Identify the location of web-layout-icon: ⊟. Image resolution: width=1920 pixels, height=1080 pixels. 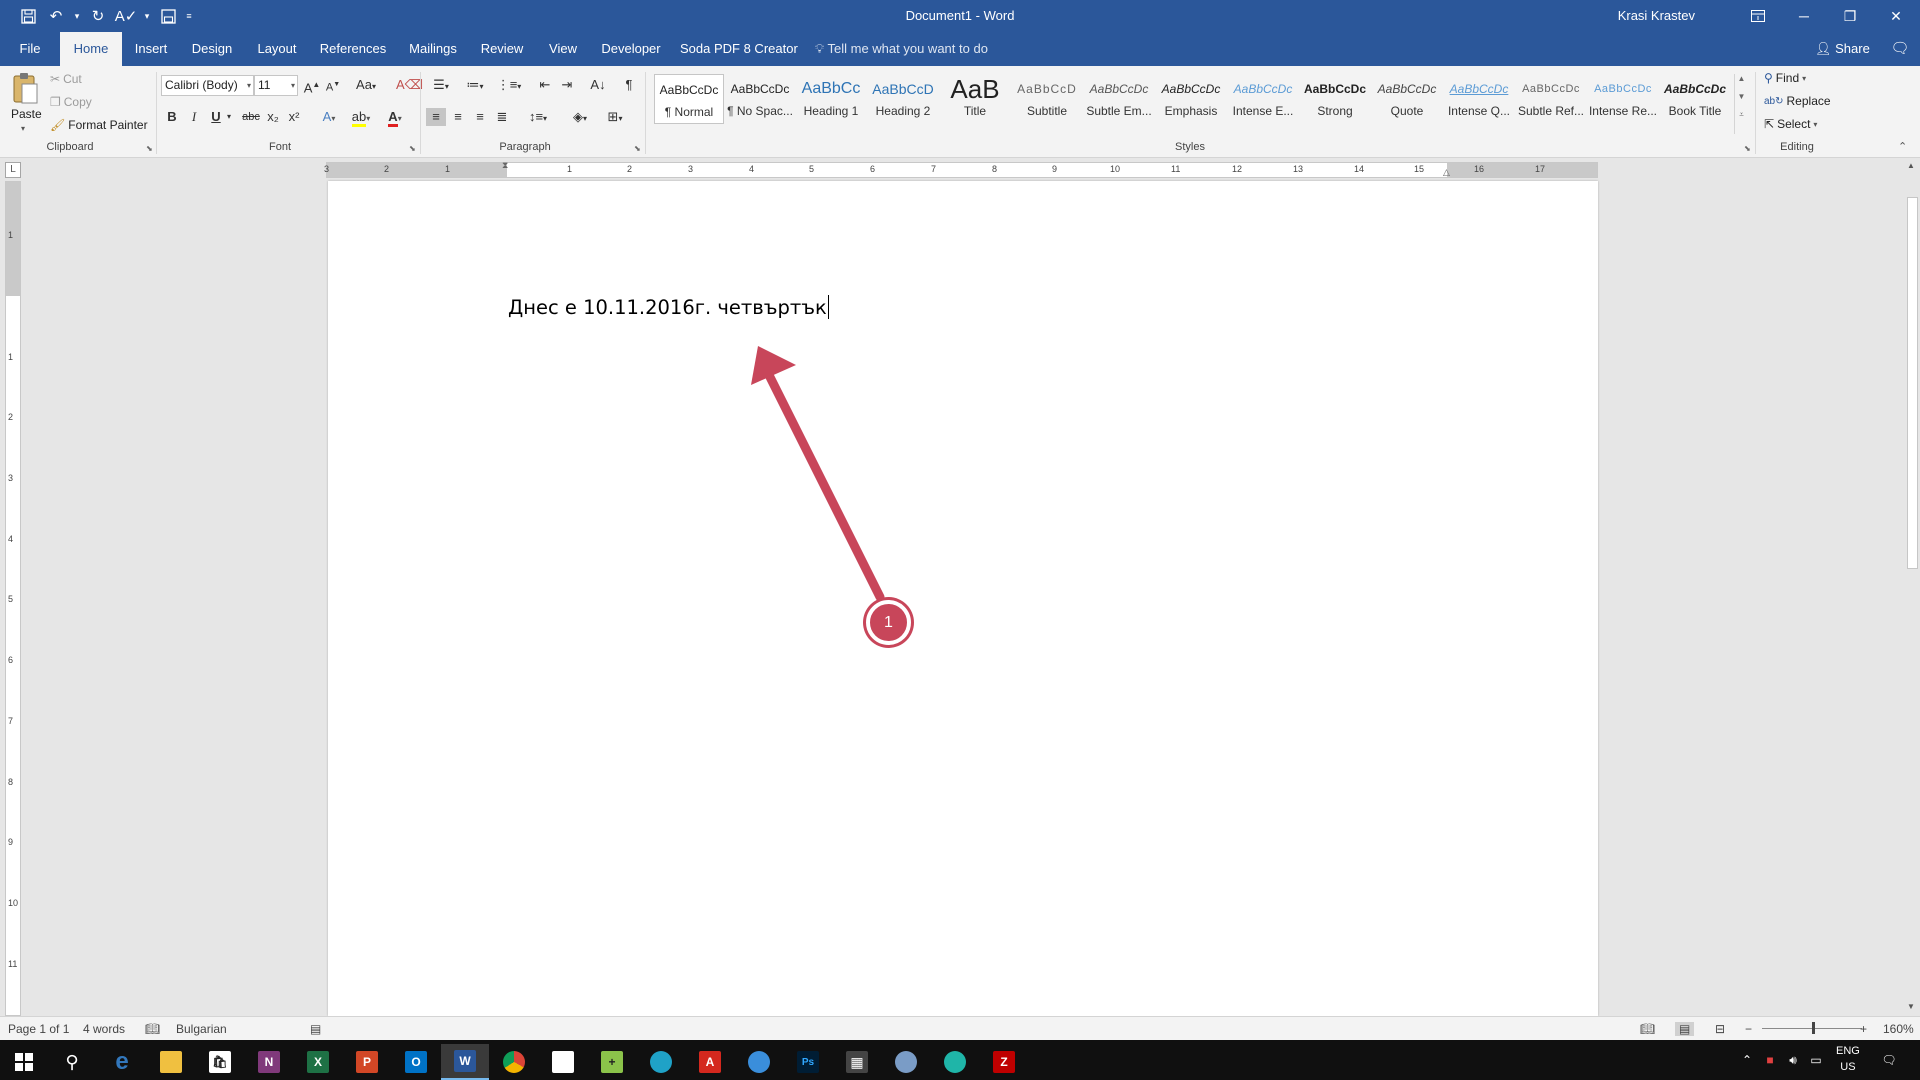
(1720, 1029).